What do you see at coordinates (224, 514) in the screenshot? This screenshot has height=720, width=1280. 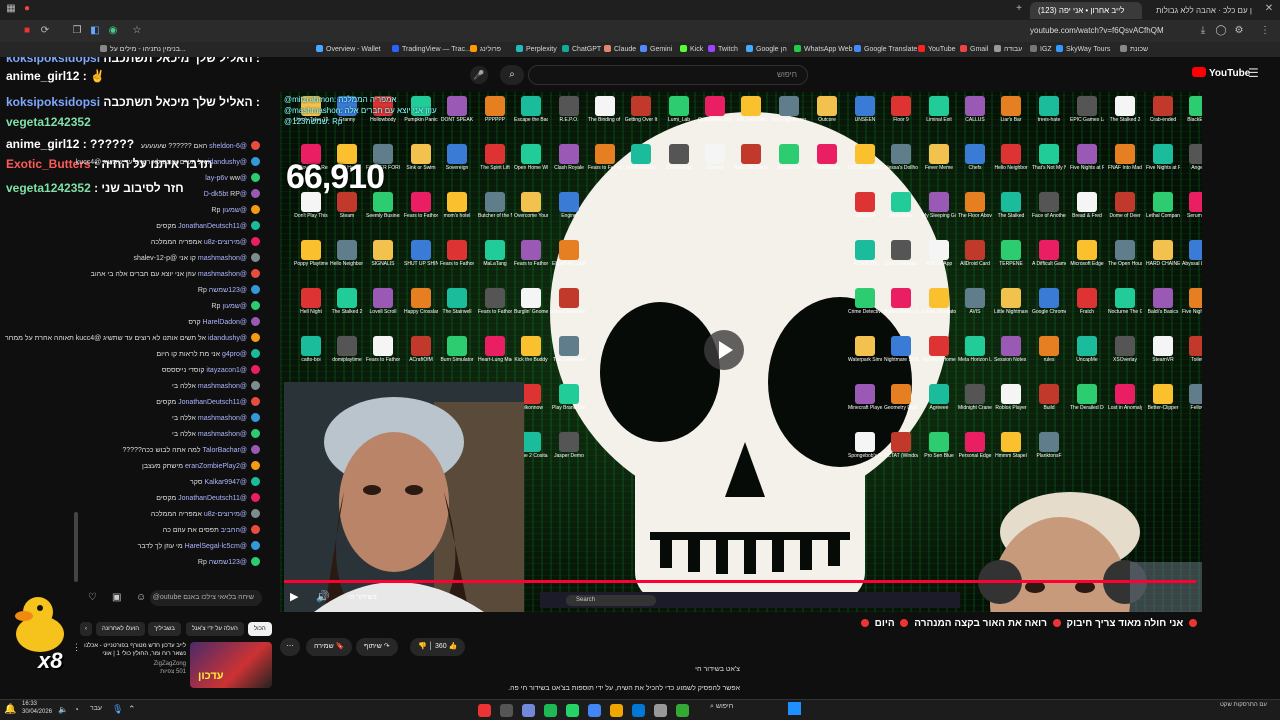 I see `chat-username: @מירוצים-u8z` at bounding box center [224, 514].